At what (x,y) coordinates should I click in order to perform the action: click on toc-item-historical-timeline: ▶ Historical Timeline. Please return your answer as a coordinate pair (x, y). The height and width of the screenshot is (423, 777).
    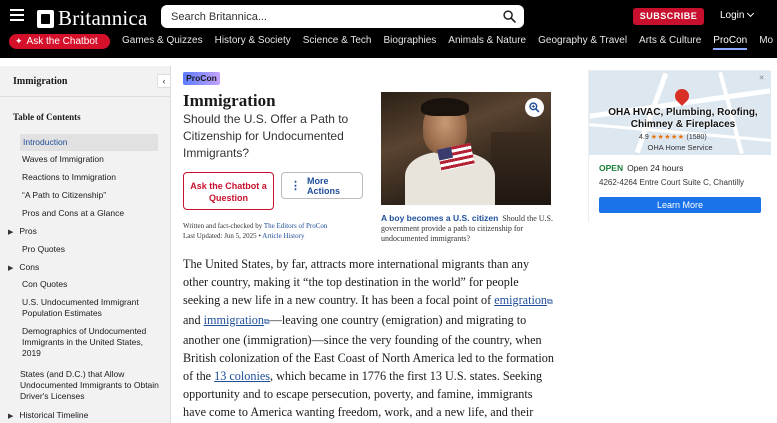
    Looking at the image, I should click on (83, 416).